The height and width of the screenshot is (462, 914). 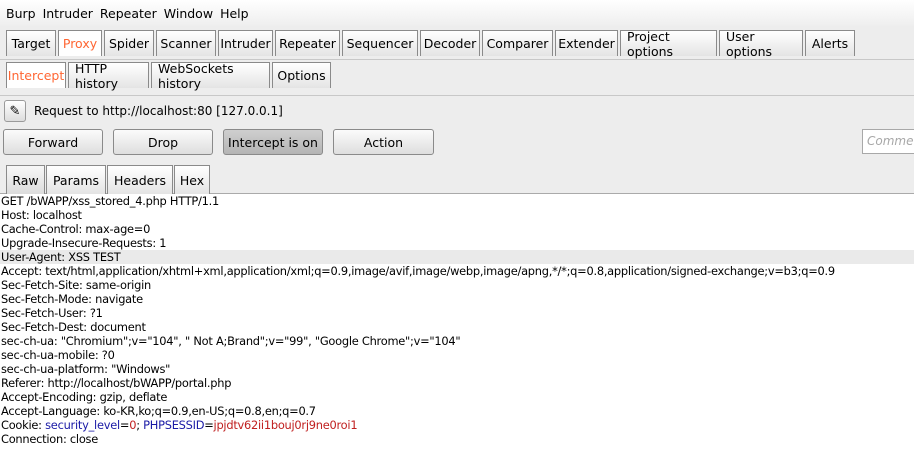 What do you see at coordinates (23, 425) in the screenshot?
I see `cookie-prefix: Cookie:` at bounding box center [23, 425].